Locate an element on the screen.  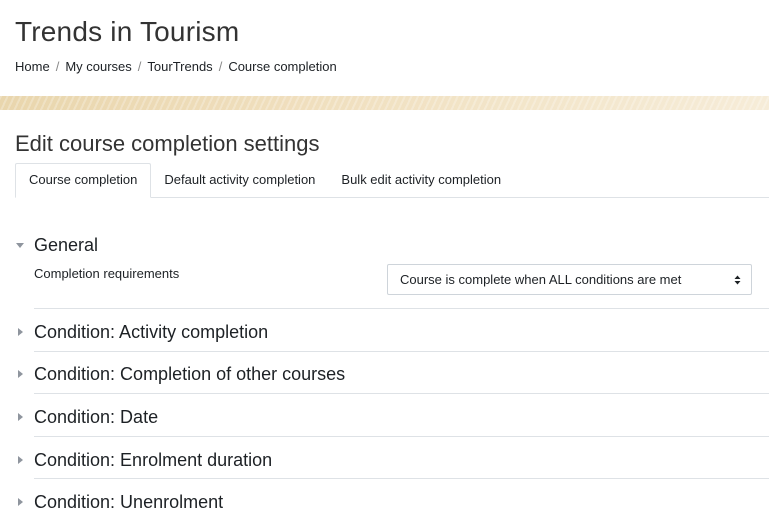
condition-enrolment-duration-section: Condition: Enrolment duration is located at coordinates (392, 460).